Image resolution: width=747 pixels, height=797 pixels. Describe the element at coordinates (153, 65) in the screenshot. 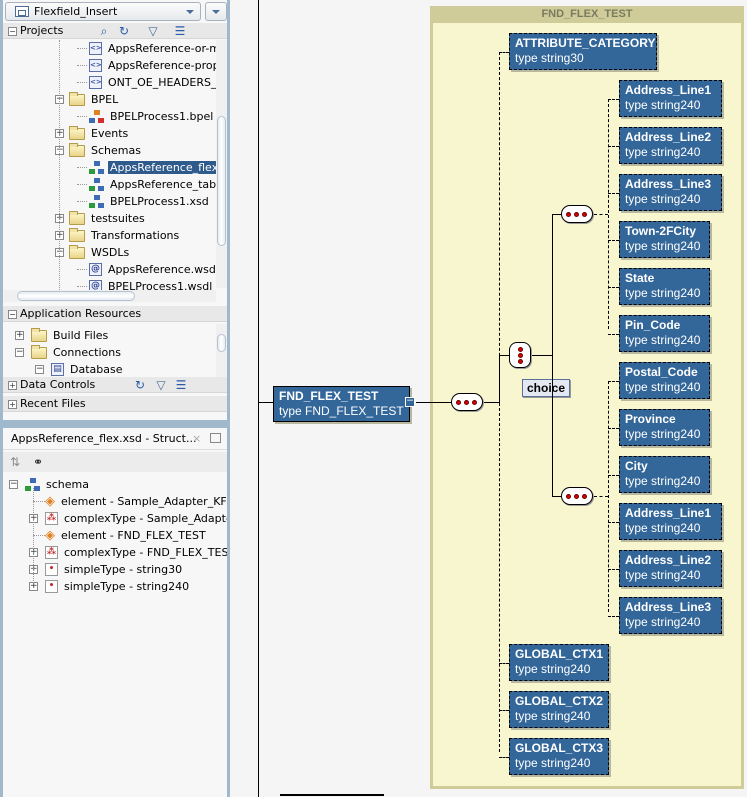

I see `tree-item: <> AppsReference-prope` at that location.